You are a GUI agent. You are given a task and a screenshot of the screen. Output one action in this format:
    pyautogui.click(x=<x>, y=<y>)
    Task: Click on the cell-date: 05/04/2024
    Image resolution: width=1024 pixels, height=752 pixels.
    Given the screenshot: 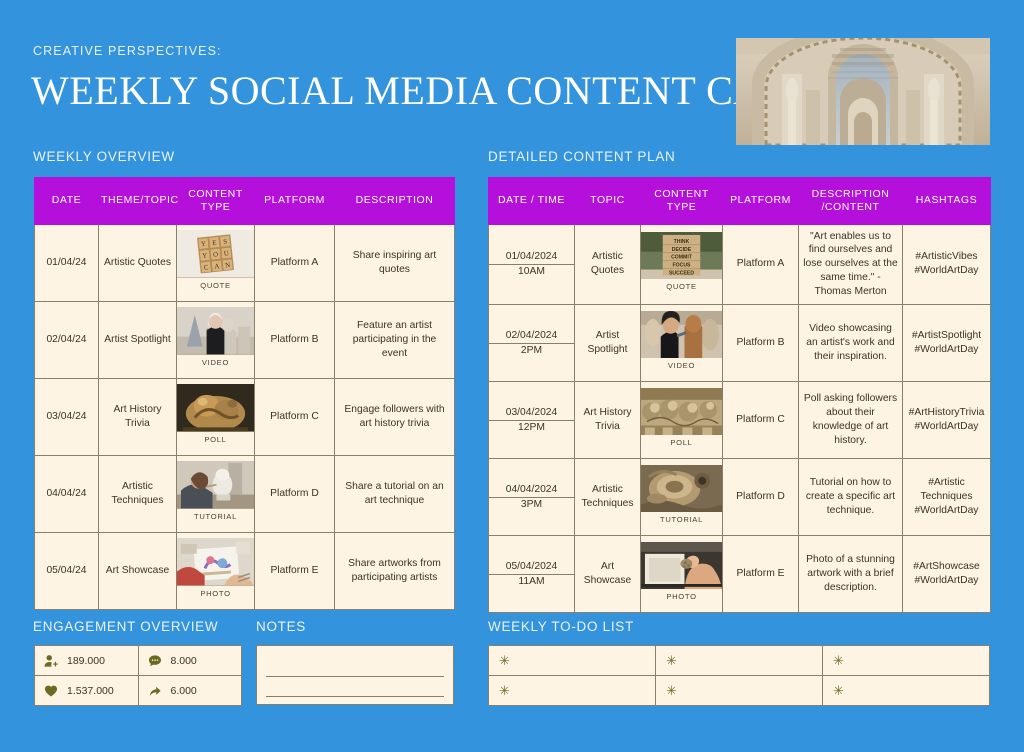 What is the action you would take?
    pyautogui.click(x=531, y=567)
    